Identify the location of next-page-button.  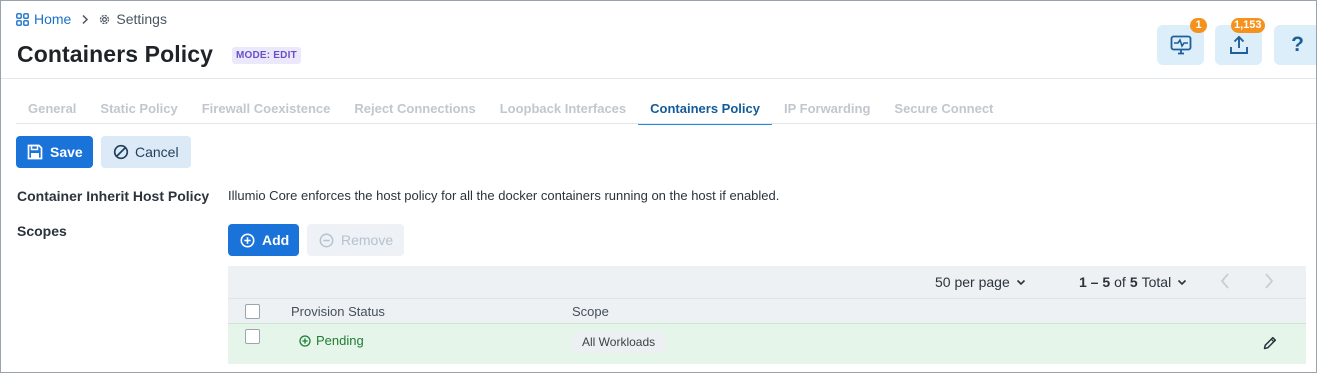
(1269, 283).